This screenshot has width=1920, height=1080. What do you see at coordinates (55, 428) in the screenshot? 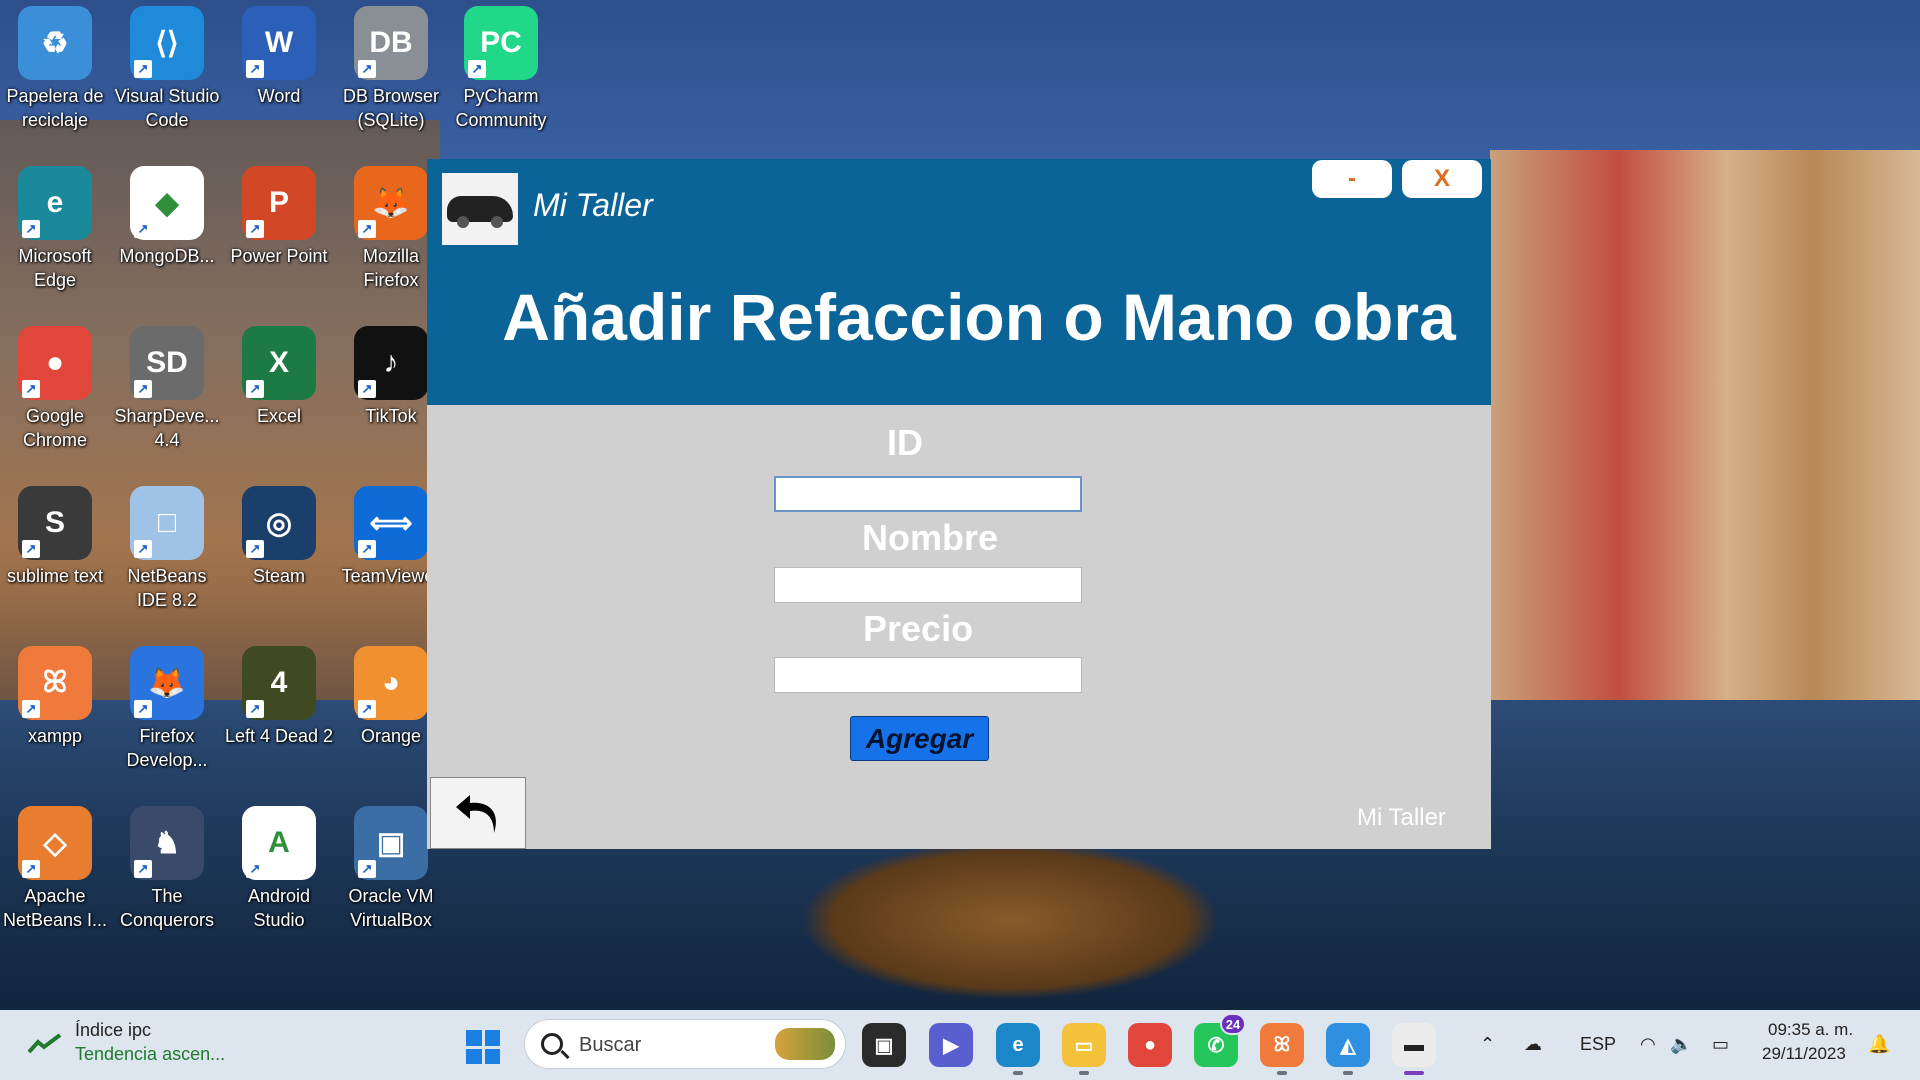
I see `desktop-icon-label: Google Chrome` at bounding box center [55, 428].